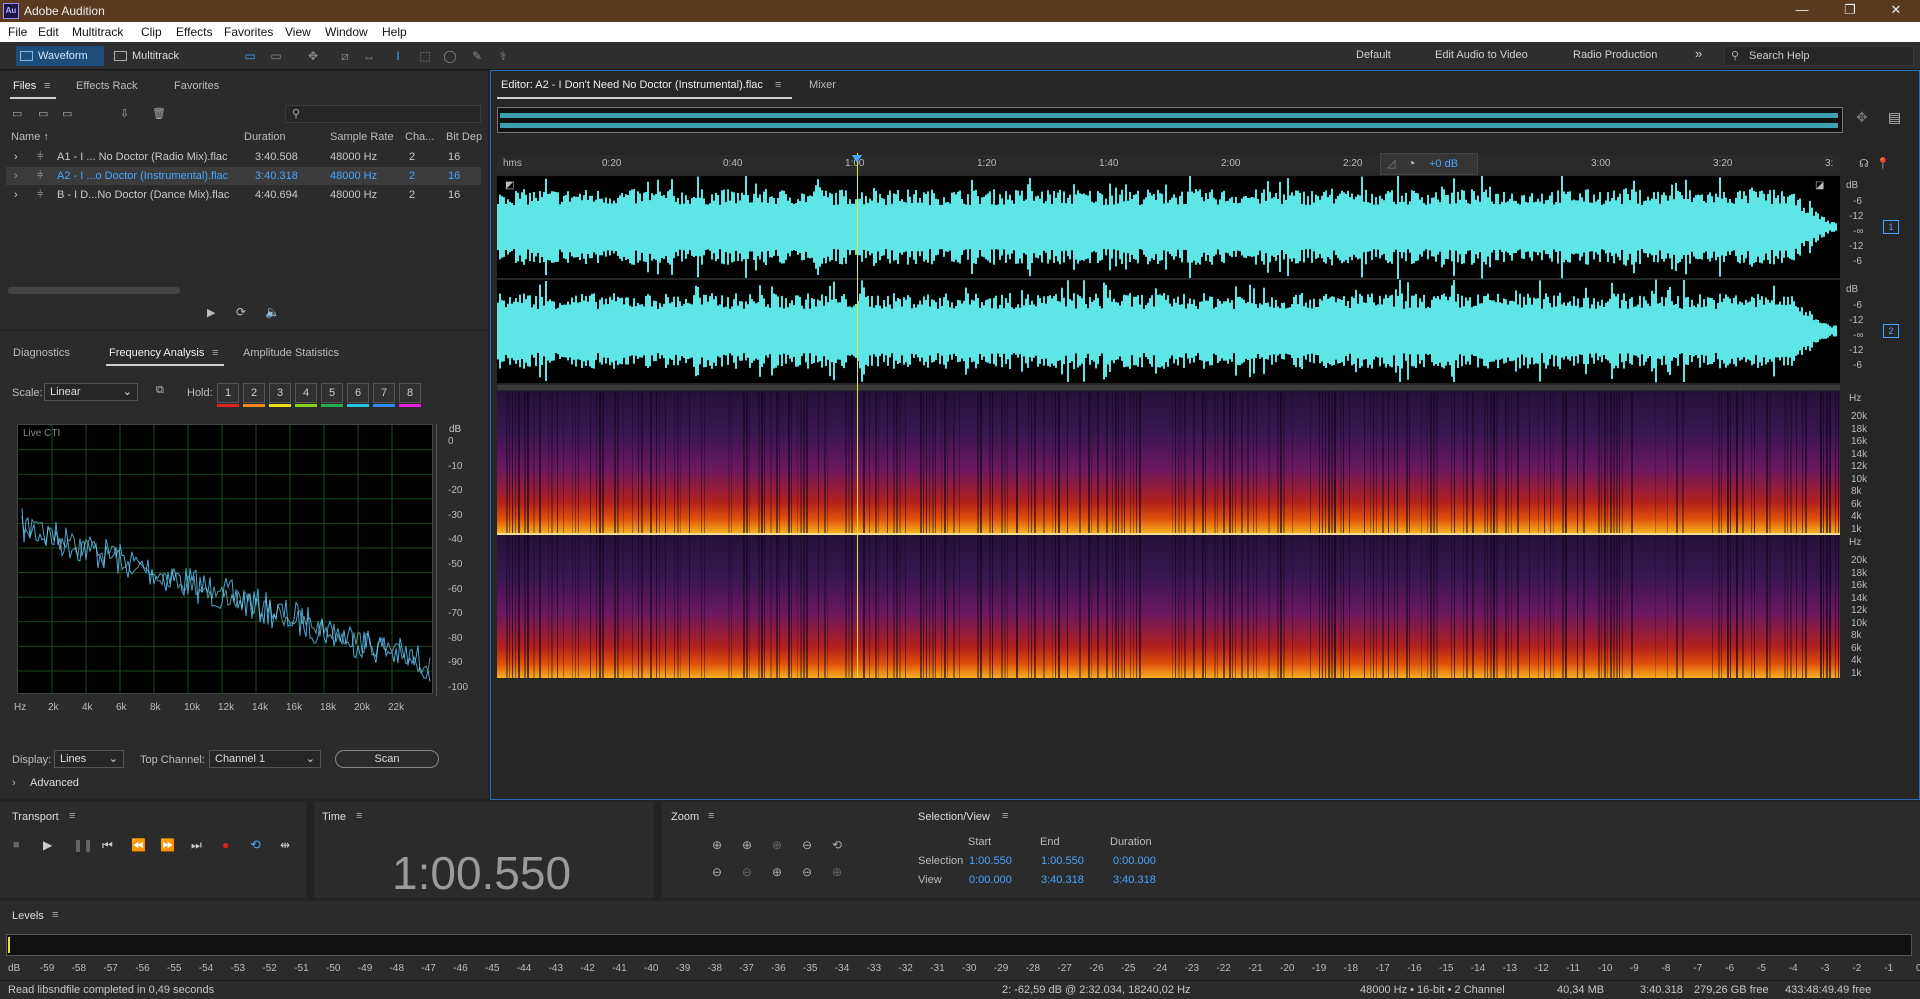 This screenshot has width=1920, height=999. I want to click on scan-button: Scan, so click(387, 759).